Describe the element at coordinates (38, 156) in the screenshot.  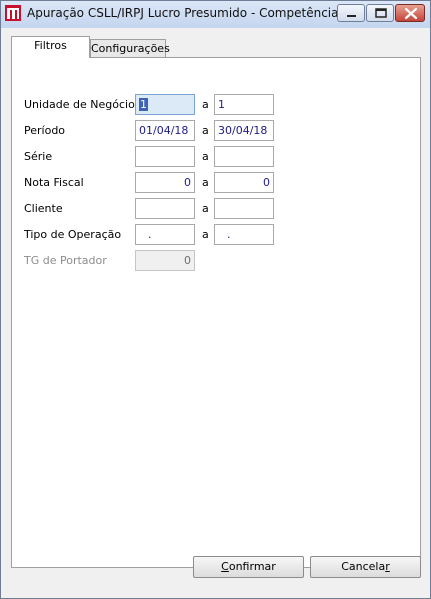
I see `serie-label: Série` at that location.